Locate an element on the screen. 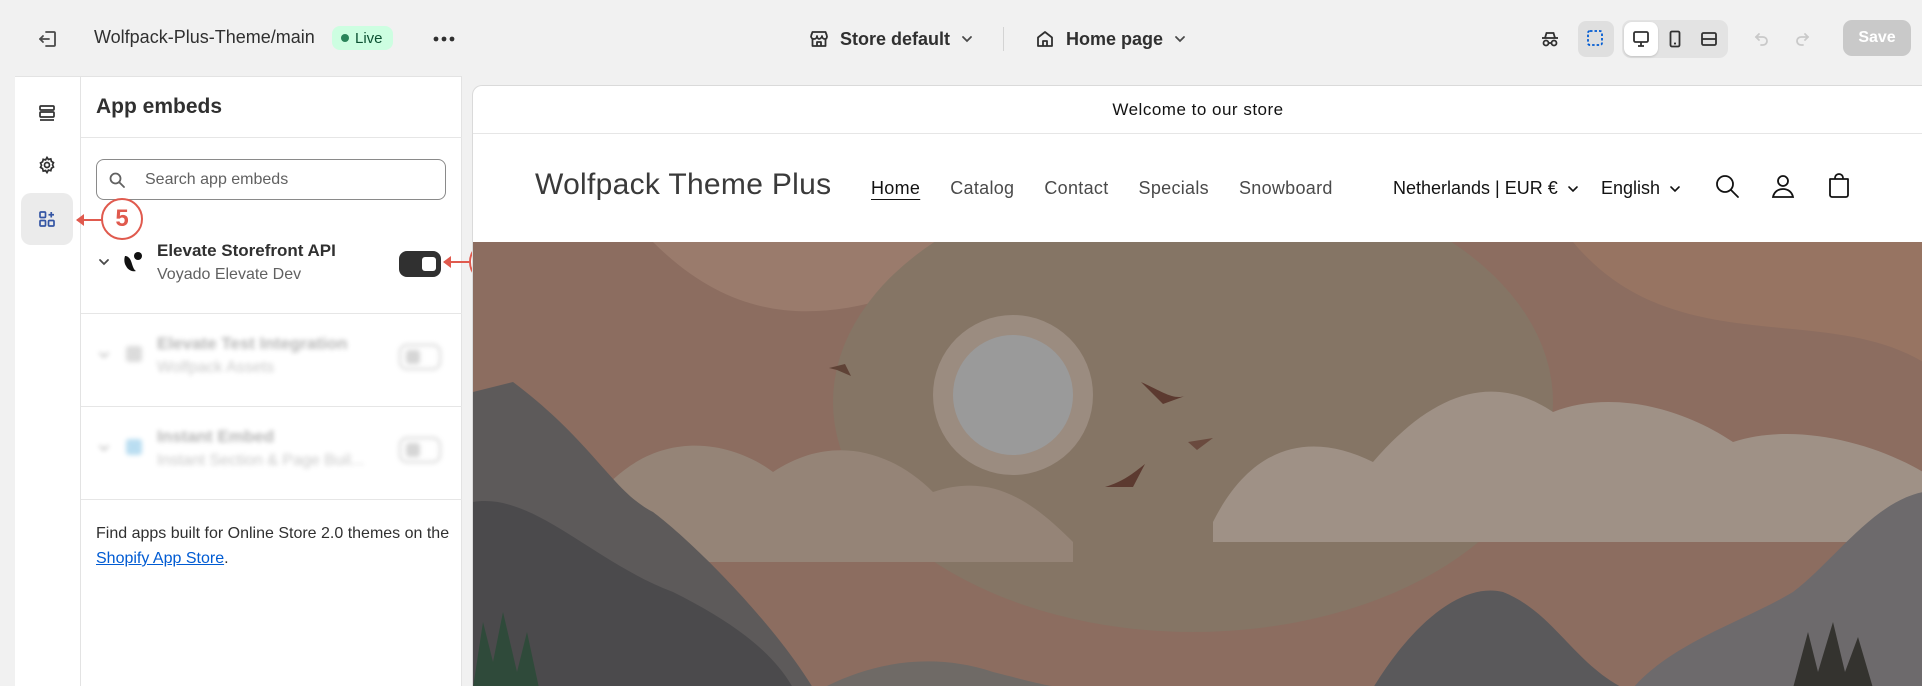 This screenshot has width=1922, height=686. country-selector: Netherlands | EUR € is located at coordinates (1486, 188).